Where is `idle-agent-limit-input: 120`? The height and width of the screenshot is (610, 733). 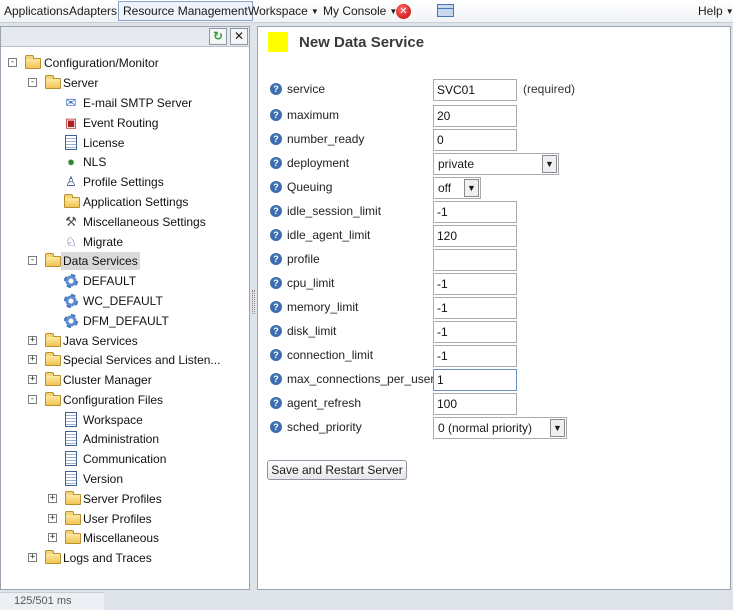
idle-agent-limit-input: 120 is located at coordinates (475, 236).